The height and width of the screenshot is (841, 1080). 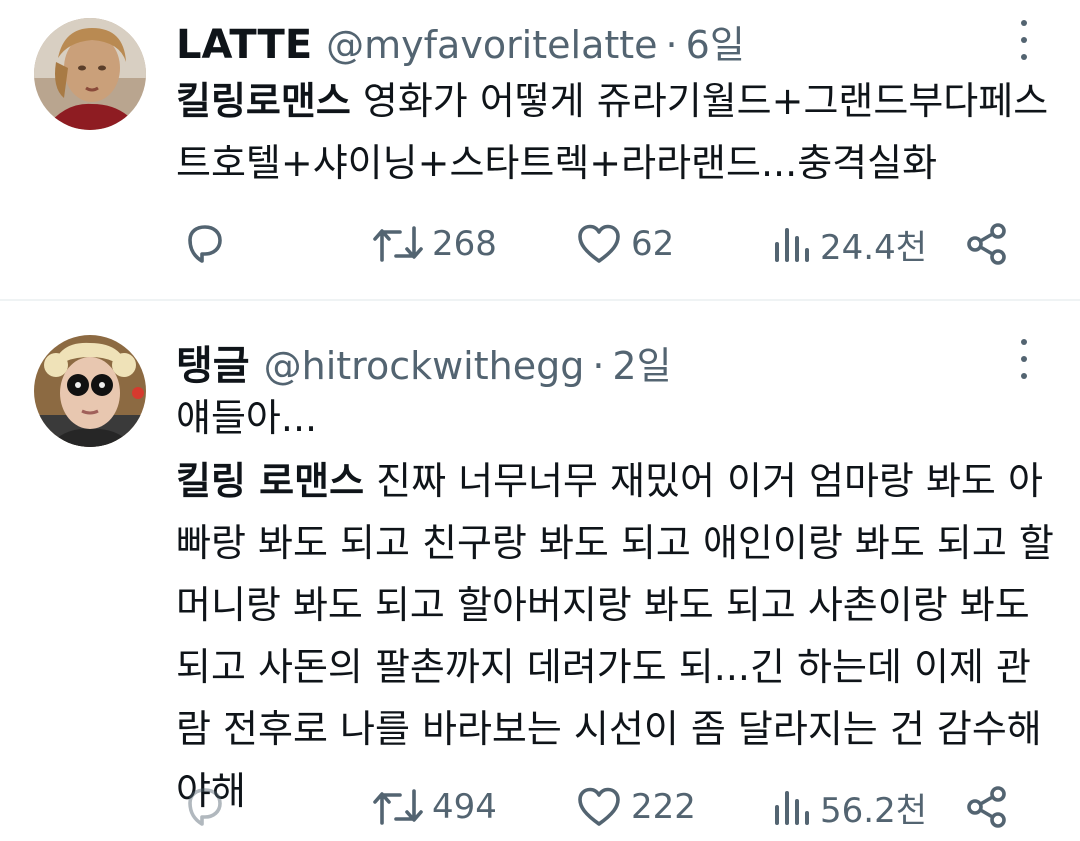 I want to click on retweet-icon, so click(x=398, y=807).